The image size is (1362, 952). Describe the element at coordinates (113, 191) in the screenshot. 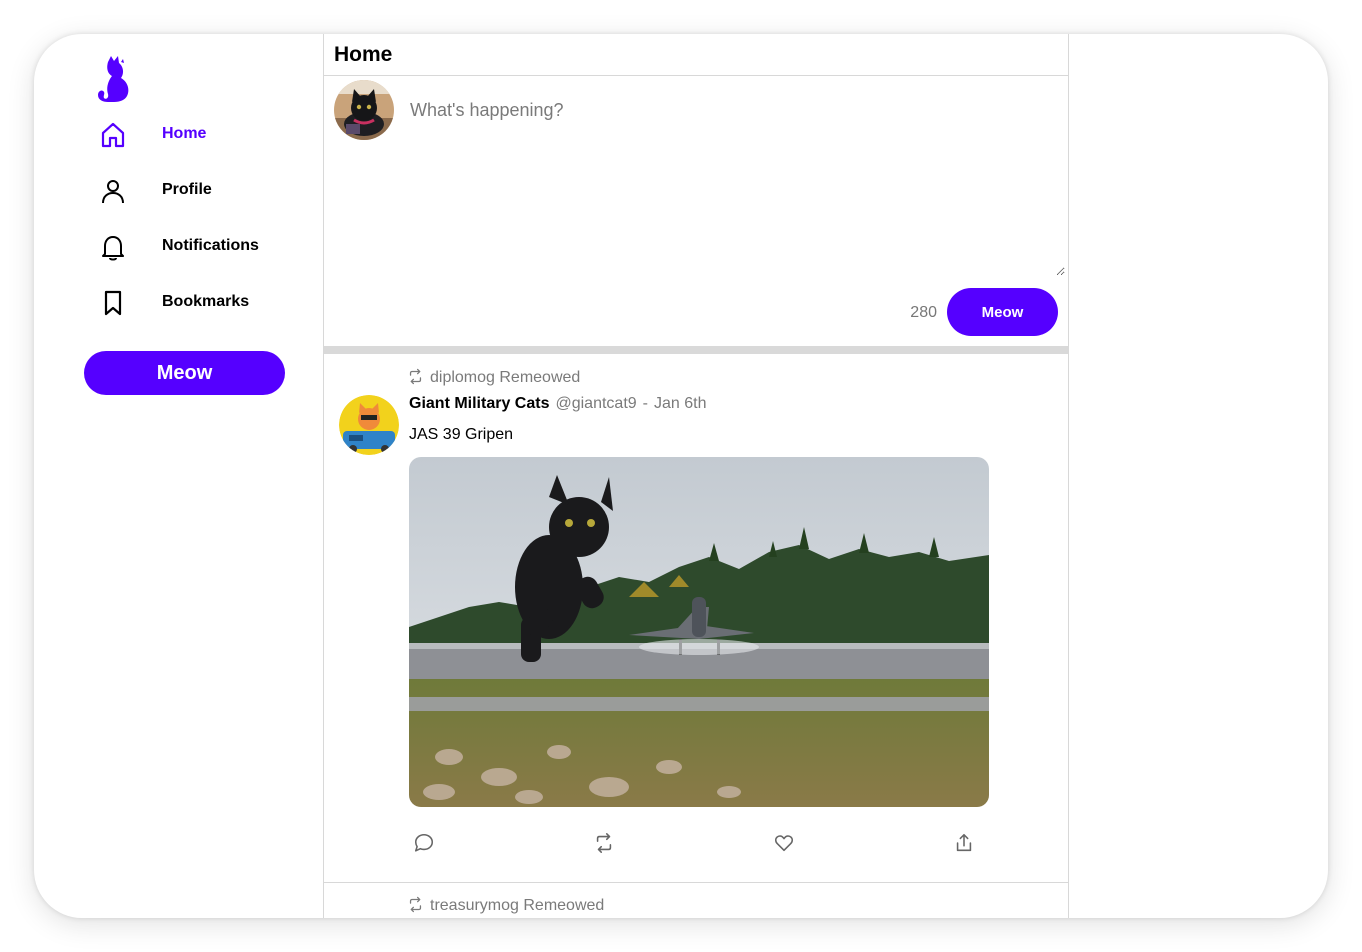

I see `user-icon` at that location.